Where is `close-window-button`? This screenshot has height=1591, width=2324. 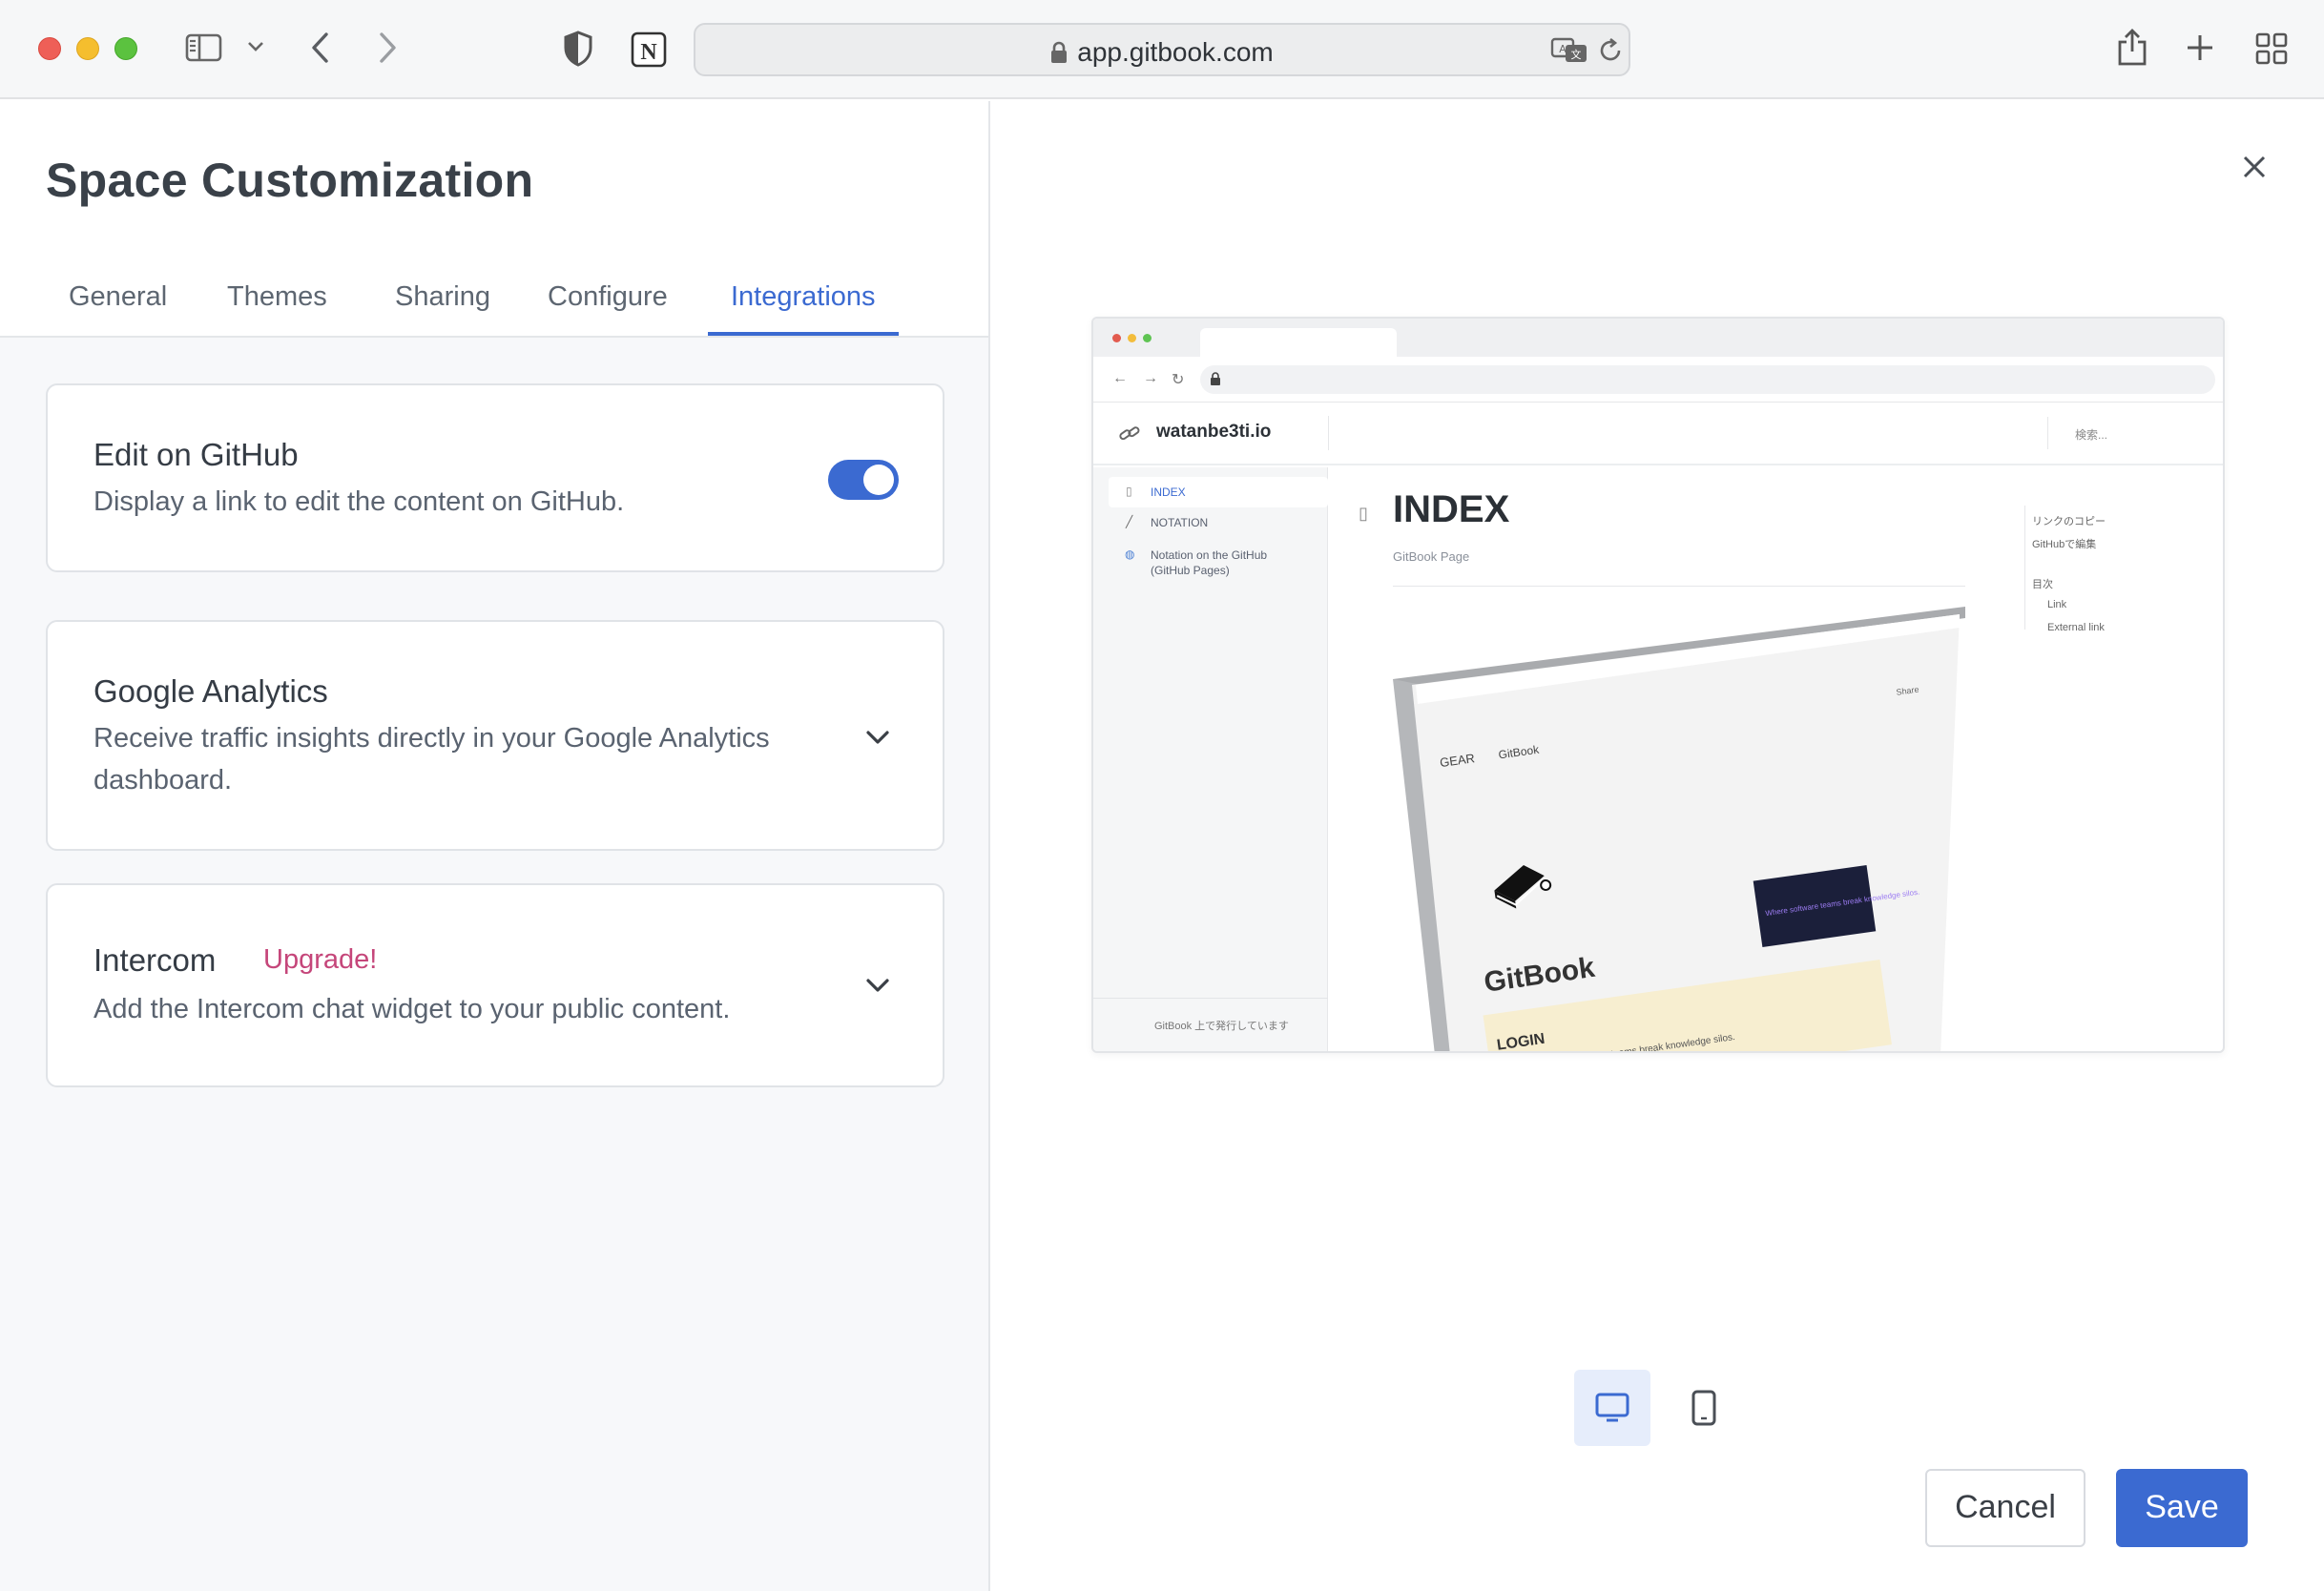
close-window-button is located at coordinates (49, 48).